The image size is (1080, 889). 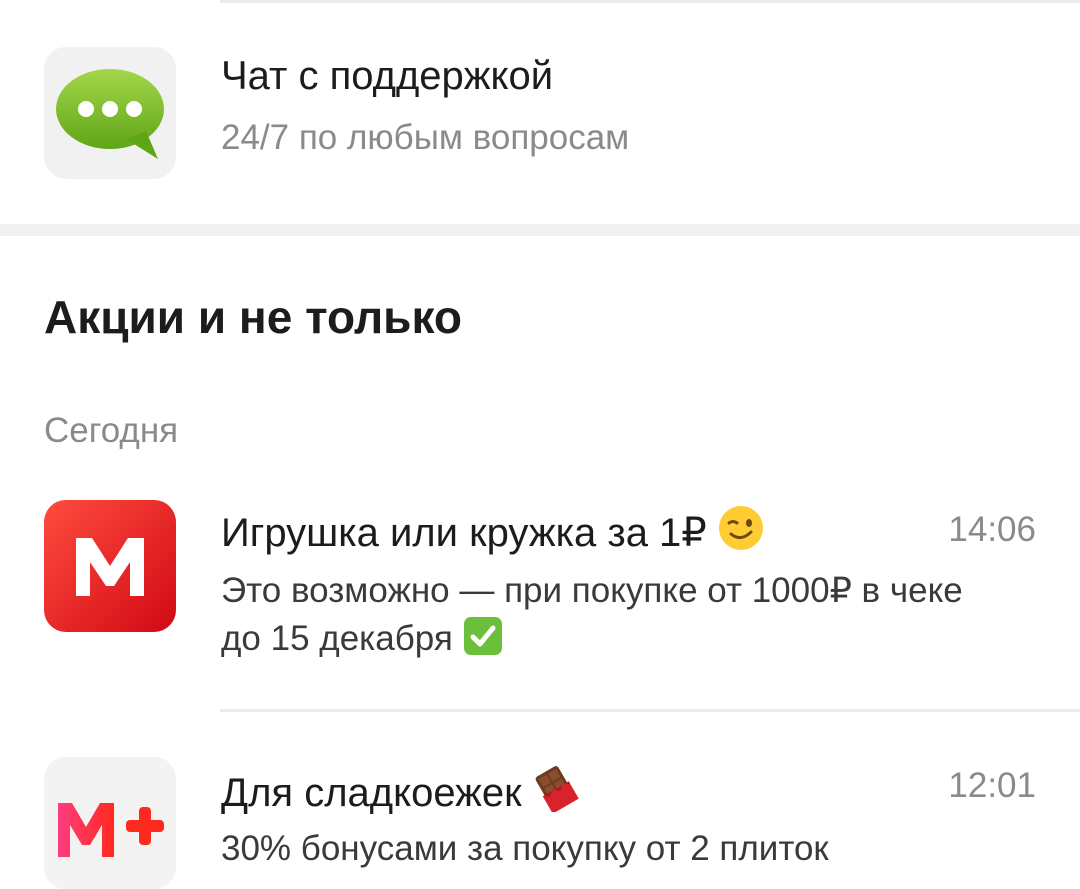 What do you see at coordinates (525, 848) in the screenshot?
I see `promo-body: 30% бонусами за покупку от 2 плиток` at bounding box center [525, 848].